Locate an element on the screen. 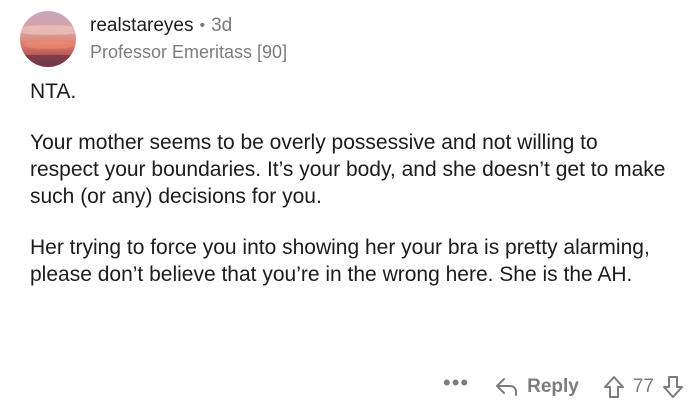  comment-age: 3d is located at coordinates (221, 26).